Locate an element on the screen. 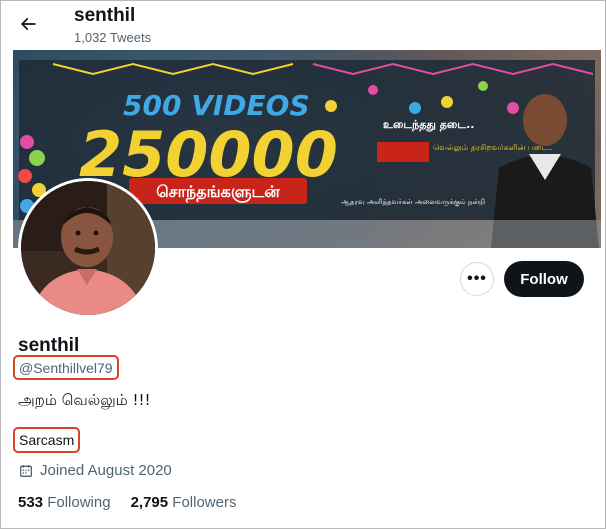 The height and width of the screenshot is (529, 606). more-options-button: ••• is located at coordinates (477, 279).